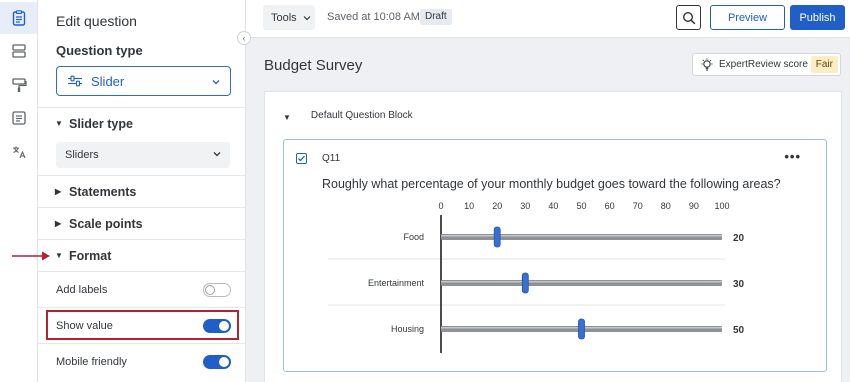 The height and width of the screenshot is (382, 850). What do you see at coordinates (217, 361) in the screenshot?
I see `mobile-friendly-toggle` at bounding box center [217, 361].